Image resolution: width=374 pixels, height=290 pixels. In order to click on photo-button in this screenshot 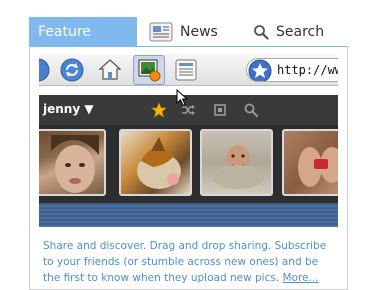, I will do `click(149, 70)`.